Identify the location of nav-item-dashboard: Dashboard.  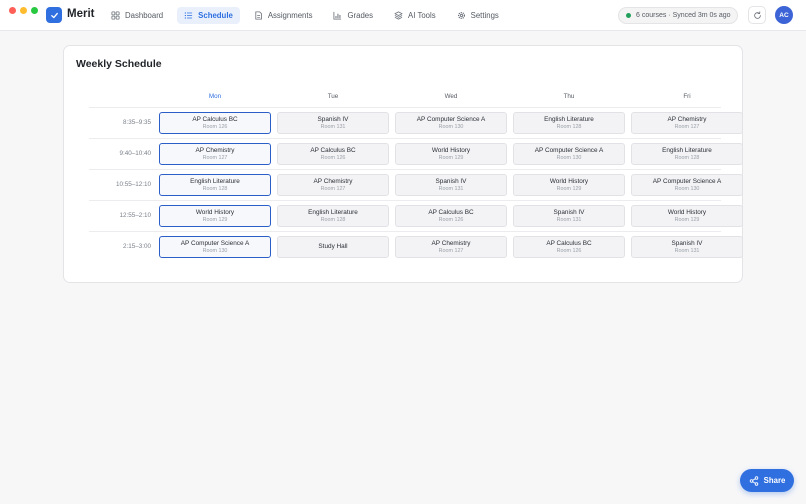
(137, 15).